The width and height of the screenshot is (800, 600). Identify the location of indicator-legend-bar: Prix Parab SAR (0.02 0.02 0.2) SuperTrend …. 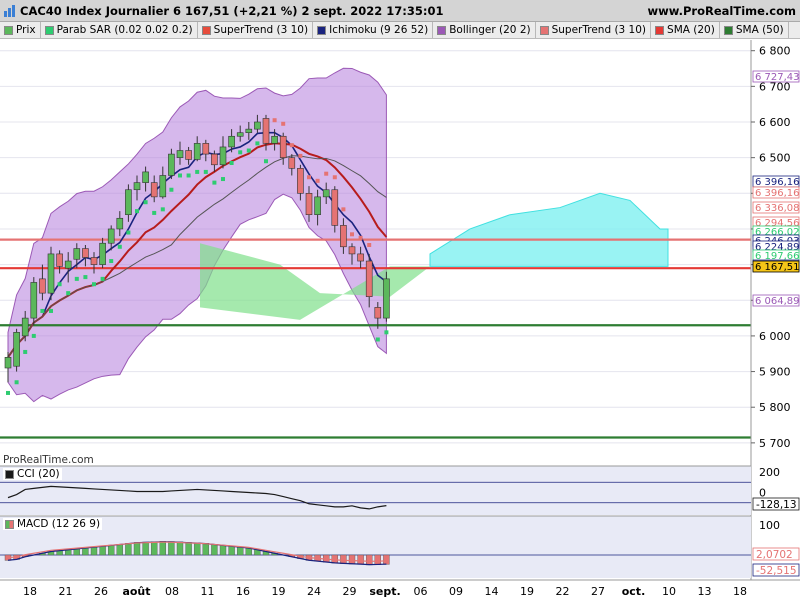
(400, 30).